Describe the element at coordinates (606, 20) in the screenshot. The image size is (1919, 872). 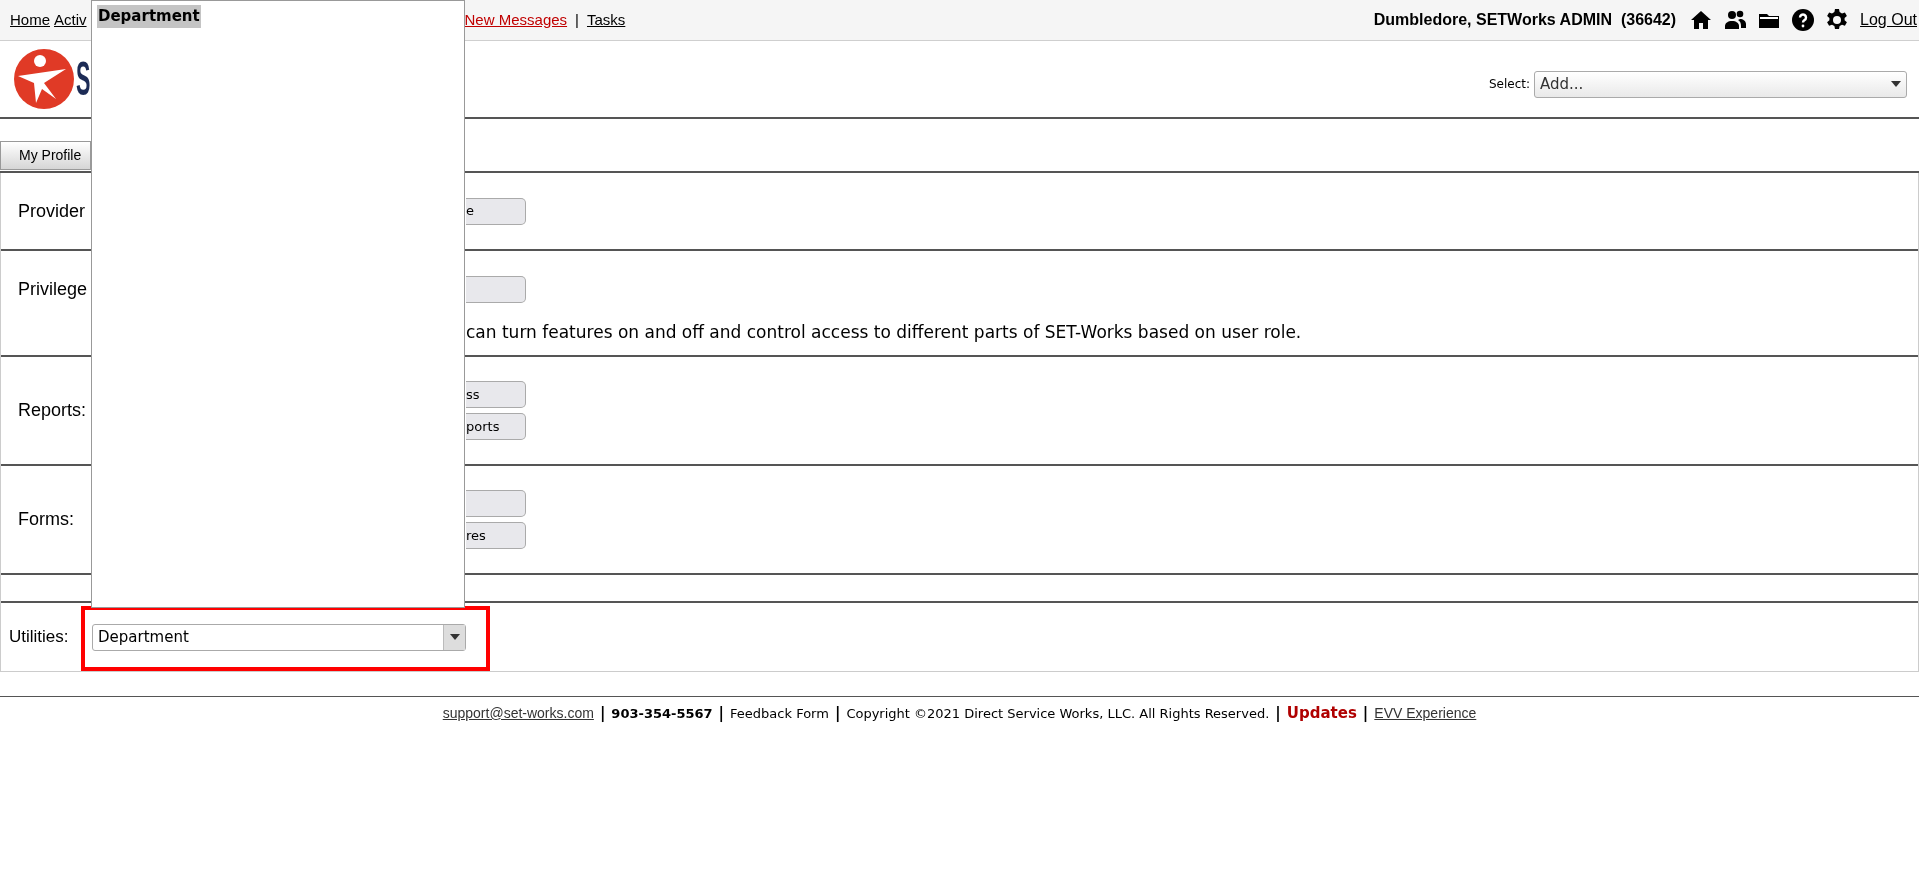
I see `nav-link: Tasks` at that location.